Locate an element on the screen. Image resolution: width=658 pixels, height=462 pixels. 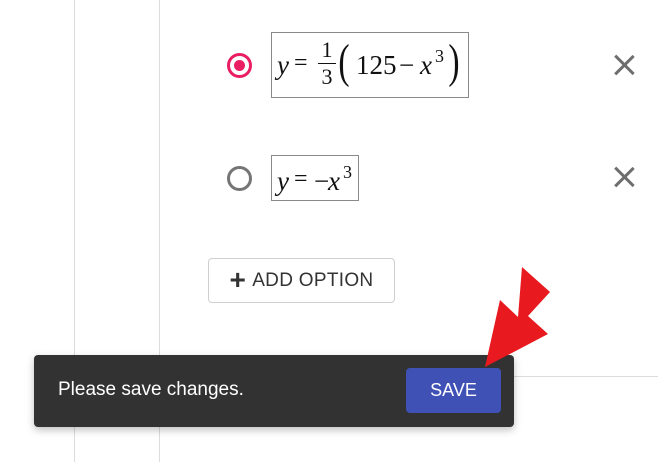
formula-2-exponent: 3 is located at coordinates (347, 172).